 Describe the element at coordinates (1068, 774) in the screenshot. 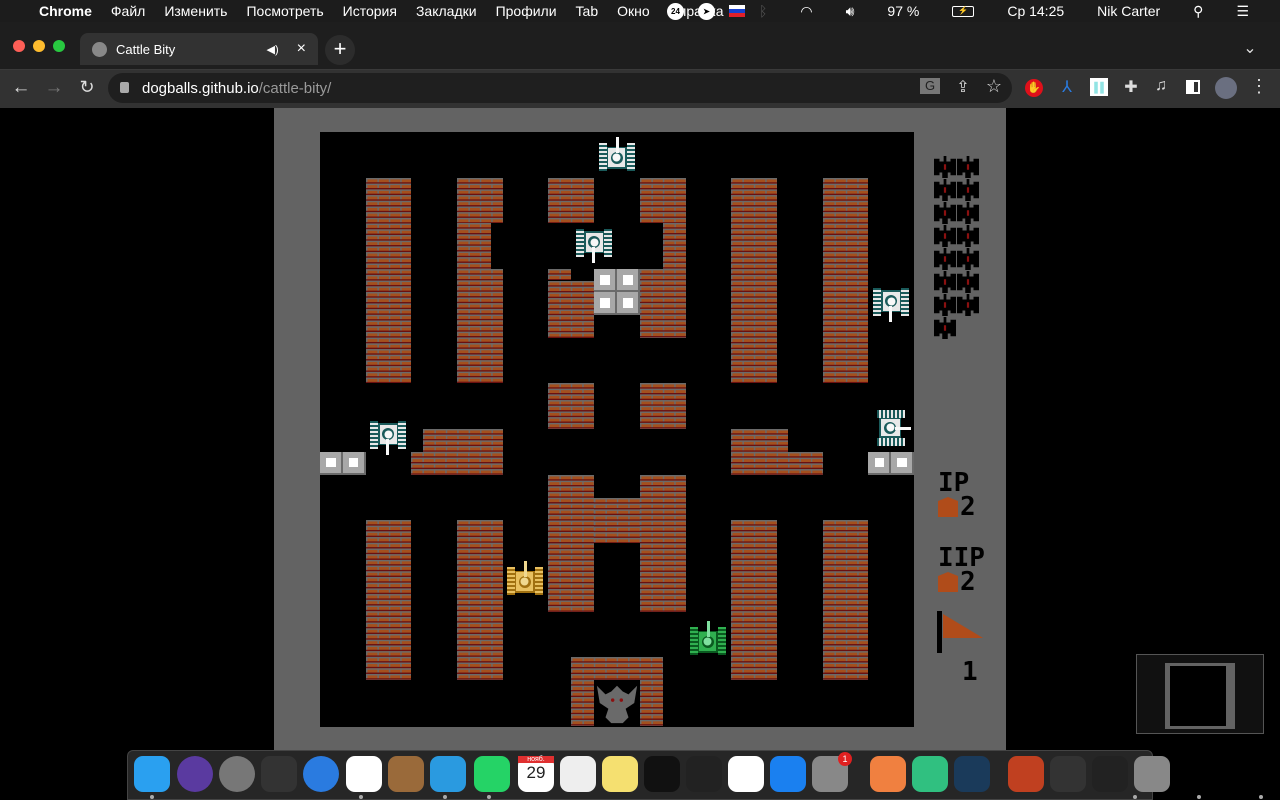

I see `dock-activity` at that location.